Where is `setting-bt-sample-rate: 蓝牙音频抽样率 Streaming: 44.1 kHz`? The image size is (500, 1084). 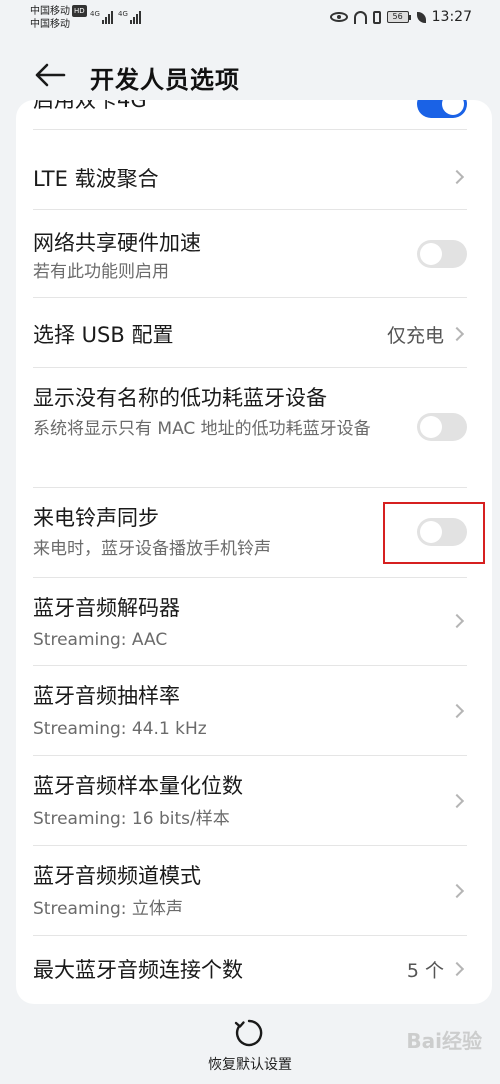 setting-bt-sample-rate: 蓝牙音频抽样率 Streaming: 44.1 kHz is located at coordinates (254, 711).